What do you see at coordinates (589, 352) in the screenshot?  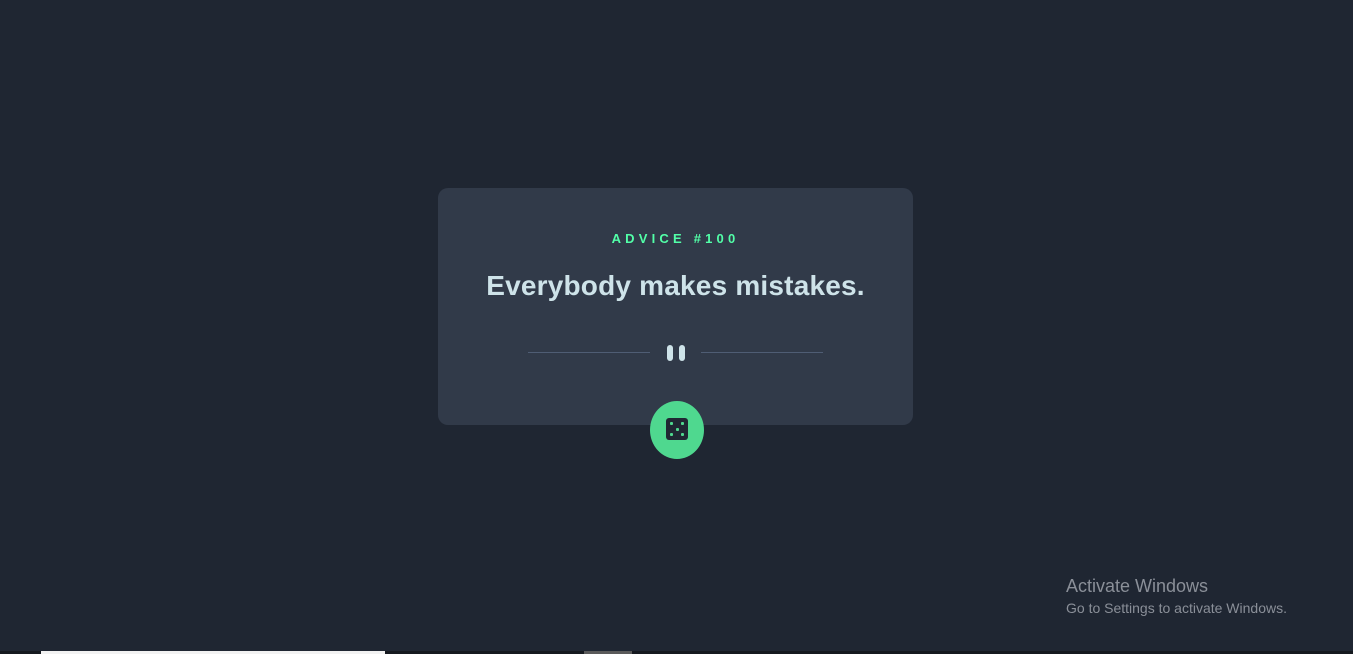 I see `divider-line-left` at bounding box center [589, 352].